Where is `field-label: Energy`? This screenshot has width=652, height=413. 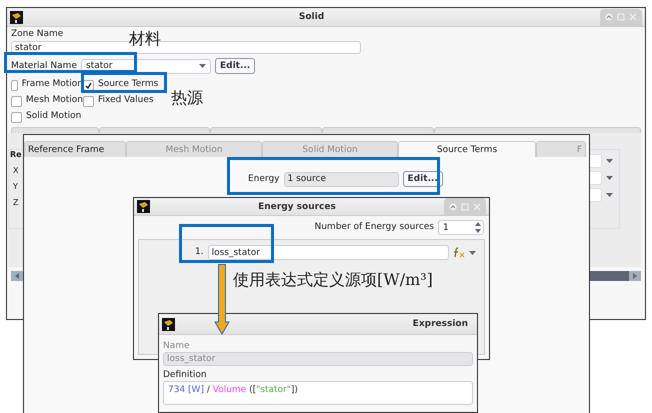
field-label: Energy is located at coordinates (264, 179).